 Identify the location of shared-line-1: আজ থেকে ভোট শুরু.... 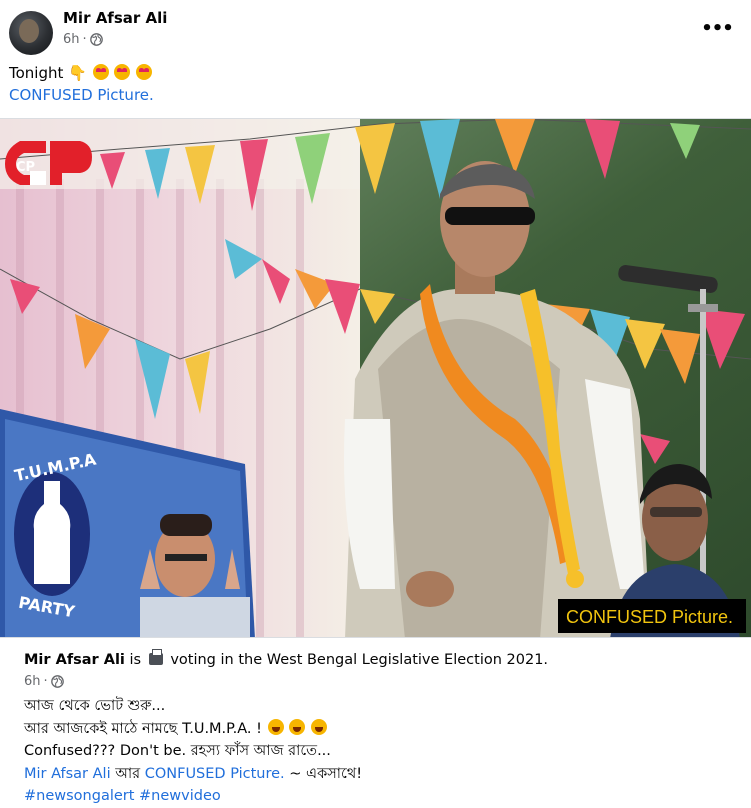
(95, 706).